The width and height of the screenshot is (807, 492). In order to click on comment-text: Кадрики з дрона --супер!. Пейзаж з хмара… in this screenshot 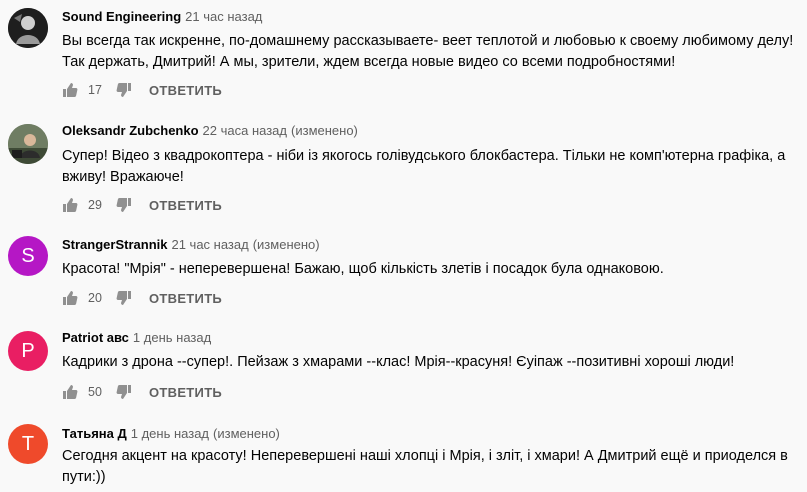, I will do `click(398, 362)`.